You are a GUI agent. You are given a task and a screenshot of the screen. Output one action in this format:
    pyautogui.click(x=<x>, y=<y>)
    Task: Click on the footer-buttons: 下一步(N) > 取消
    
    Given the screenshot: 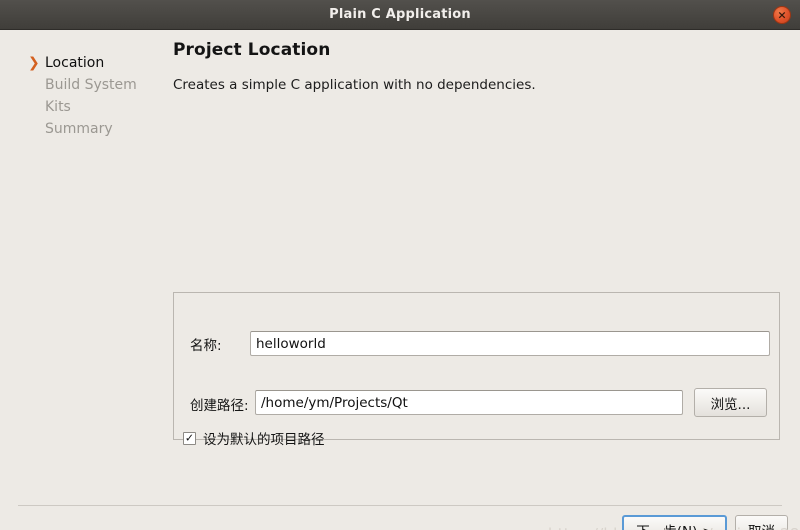 What is the action you would take?
    pyautogui.click(x=705, y=522)
    